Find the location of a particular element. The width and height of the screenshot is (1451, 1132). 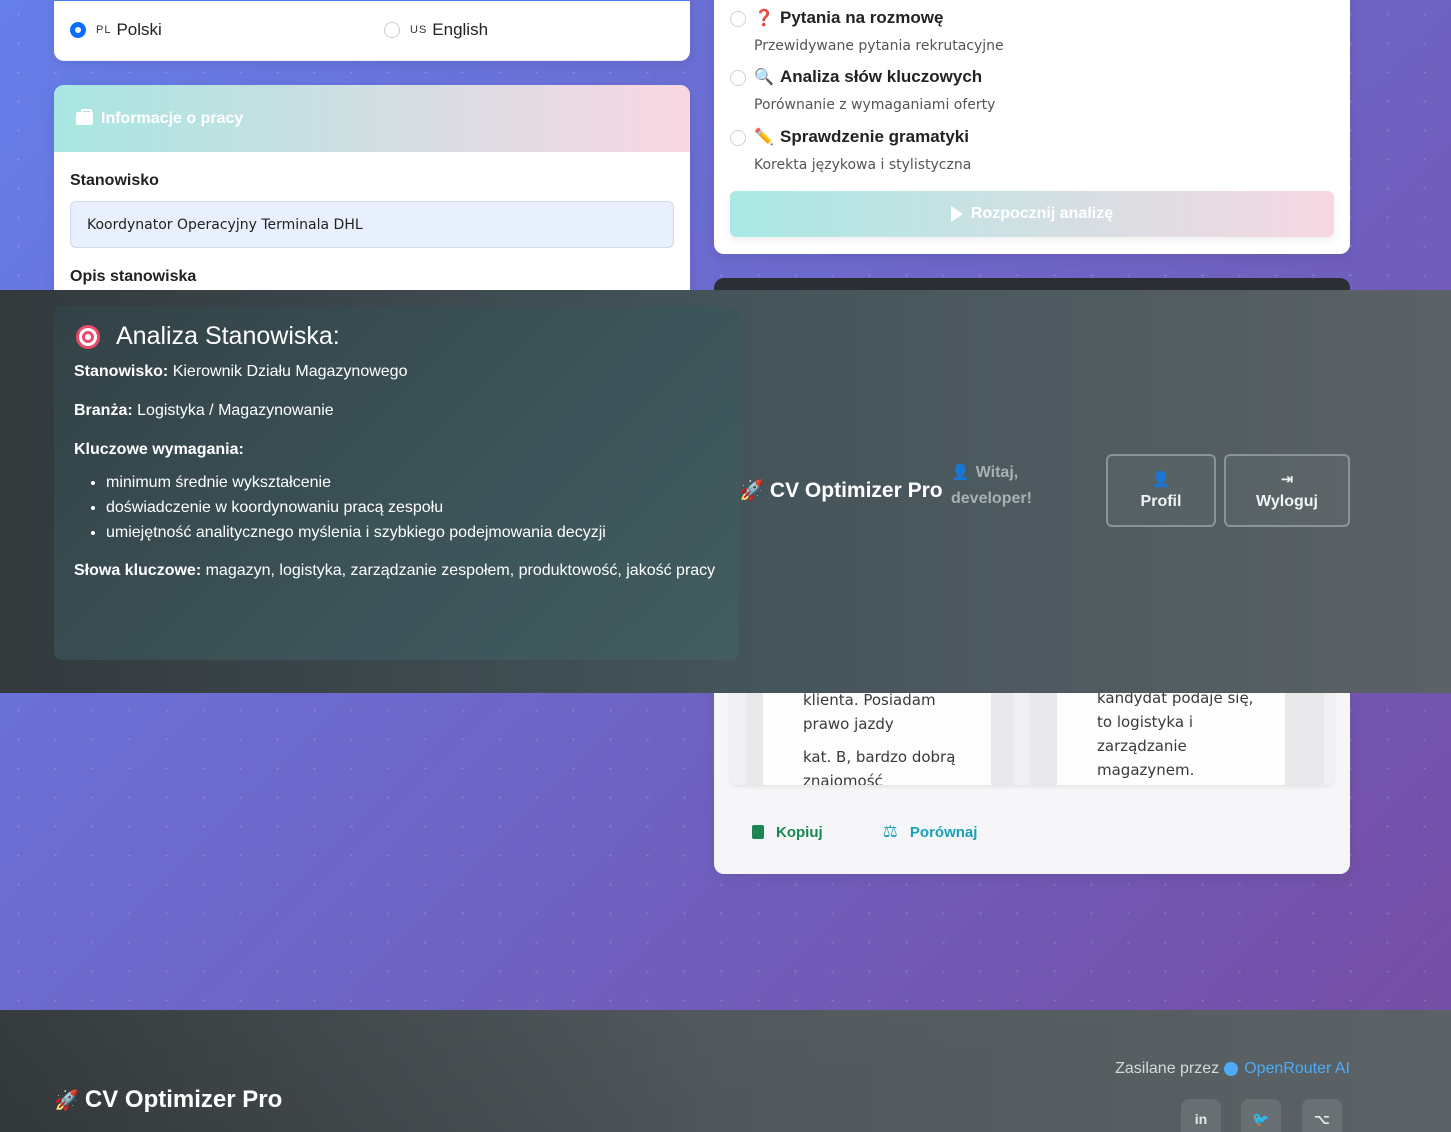

radio-english is located at coordinates (392, 30).